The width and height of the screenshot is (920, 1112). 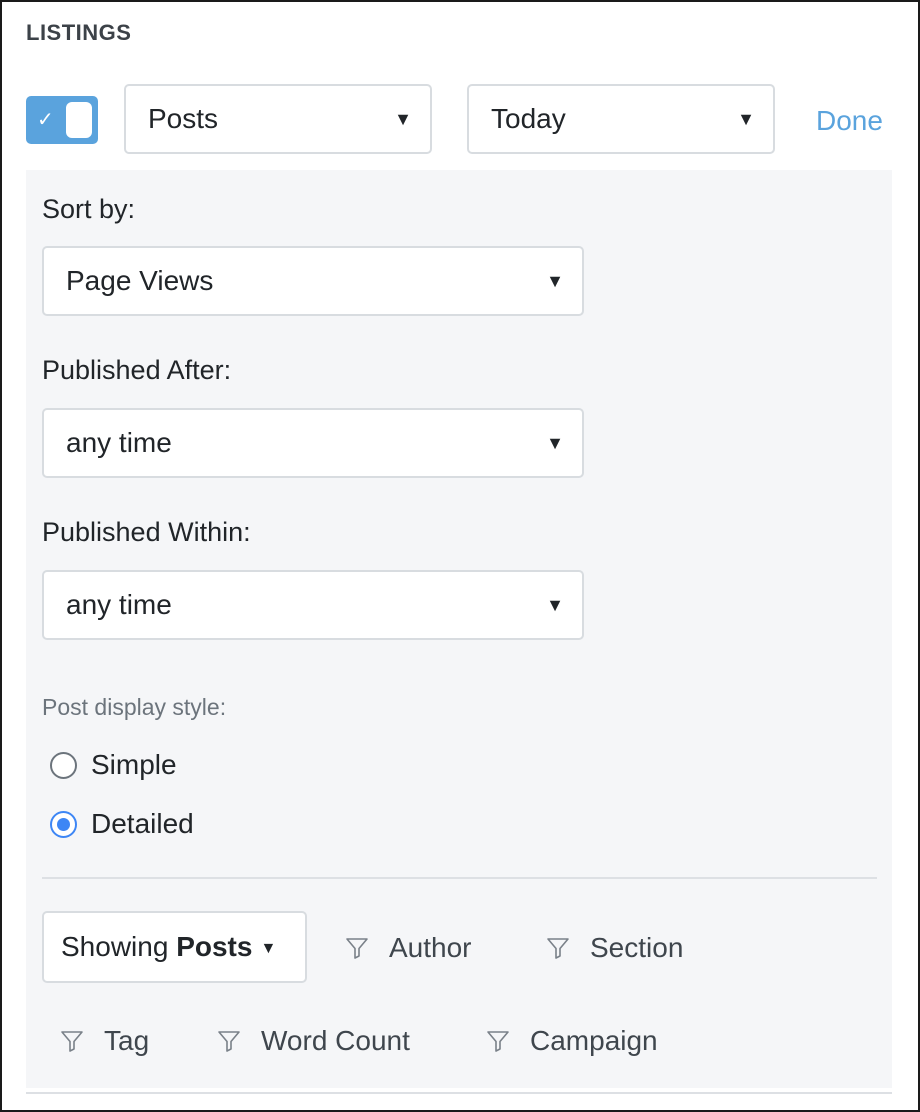 I want to click on date-range-value: Today, so click(x=528, y=118).